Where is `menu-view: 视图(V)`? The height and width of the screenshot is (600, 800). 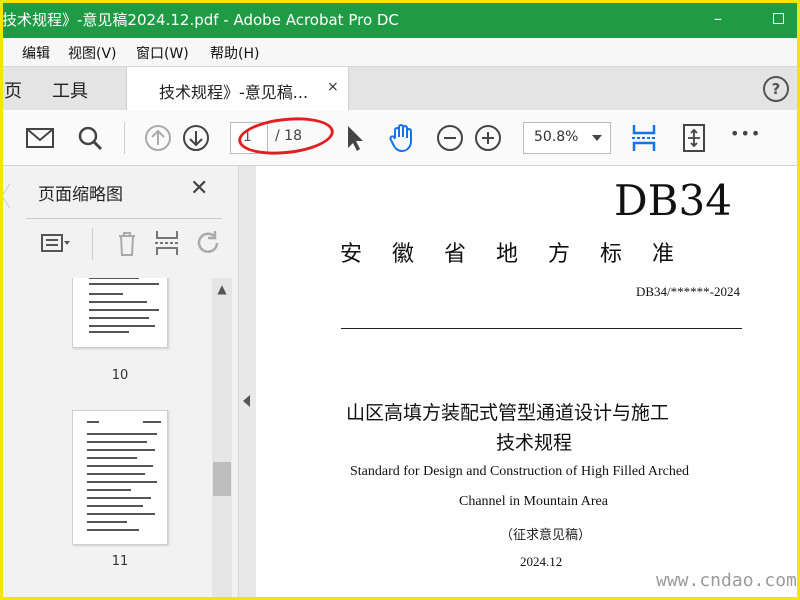
menu-view: 视图(V) is located at coordinates (92, 53).